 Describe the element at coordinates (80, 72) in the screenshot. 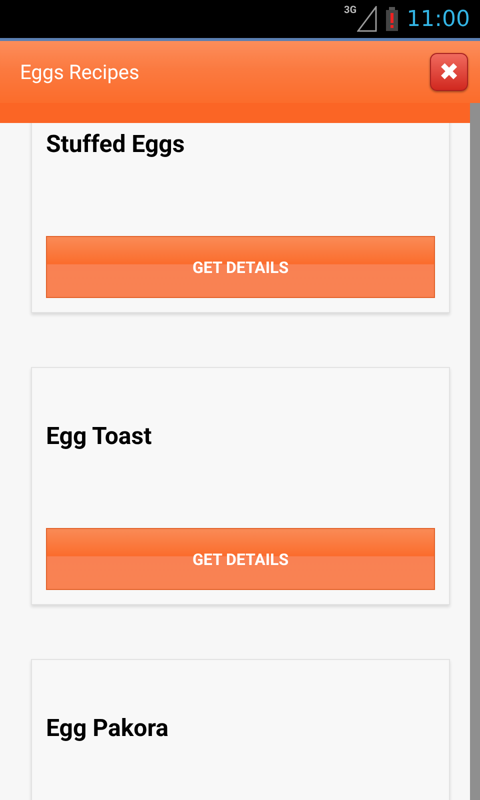

I see `screen-title: Eggs Recipes` at that location.